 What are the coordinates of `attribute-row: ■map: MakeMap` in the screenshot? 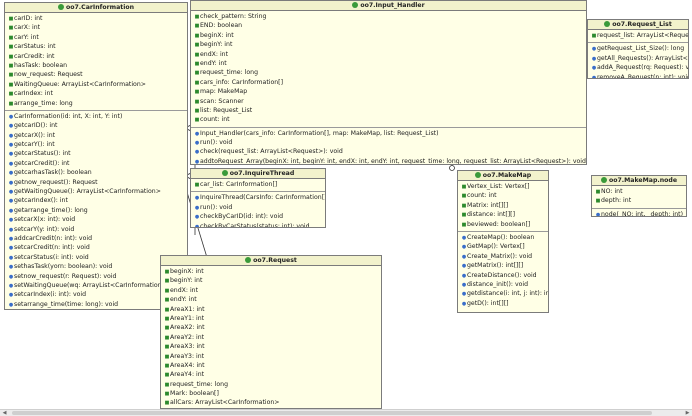 It's located at (388, 91).